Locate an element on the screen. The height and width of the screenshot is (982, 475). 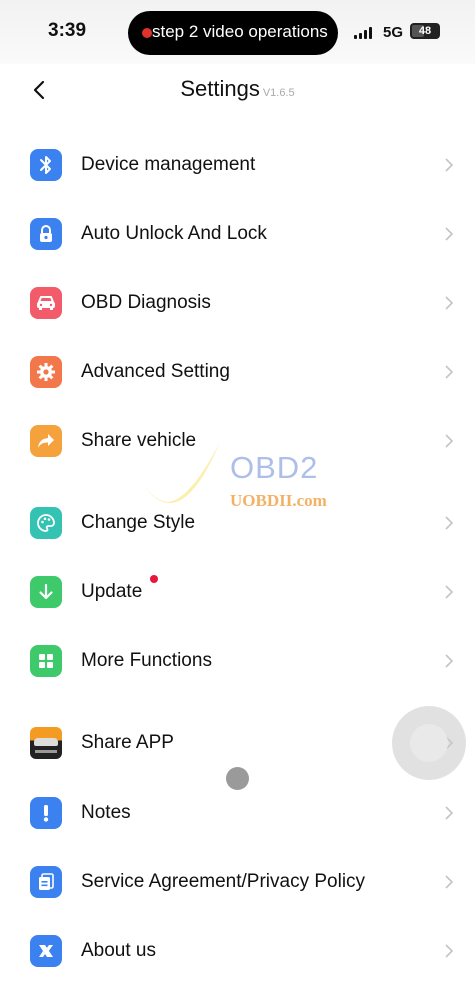
menu-item-label: Notes is located at coordinates (106, 812).